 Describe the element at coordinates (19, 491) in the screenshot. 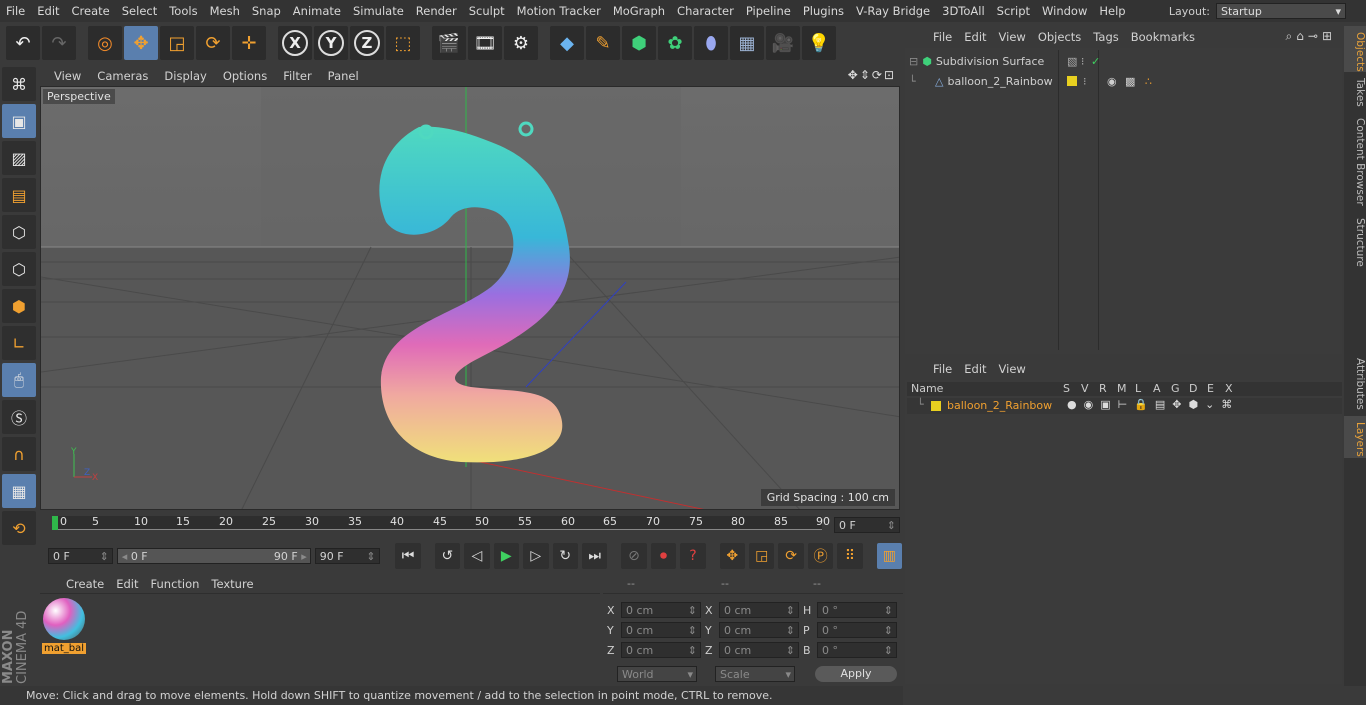

I see `workplane-lock-icon: ▦` at that location.